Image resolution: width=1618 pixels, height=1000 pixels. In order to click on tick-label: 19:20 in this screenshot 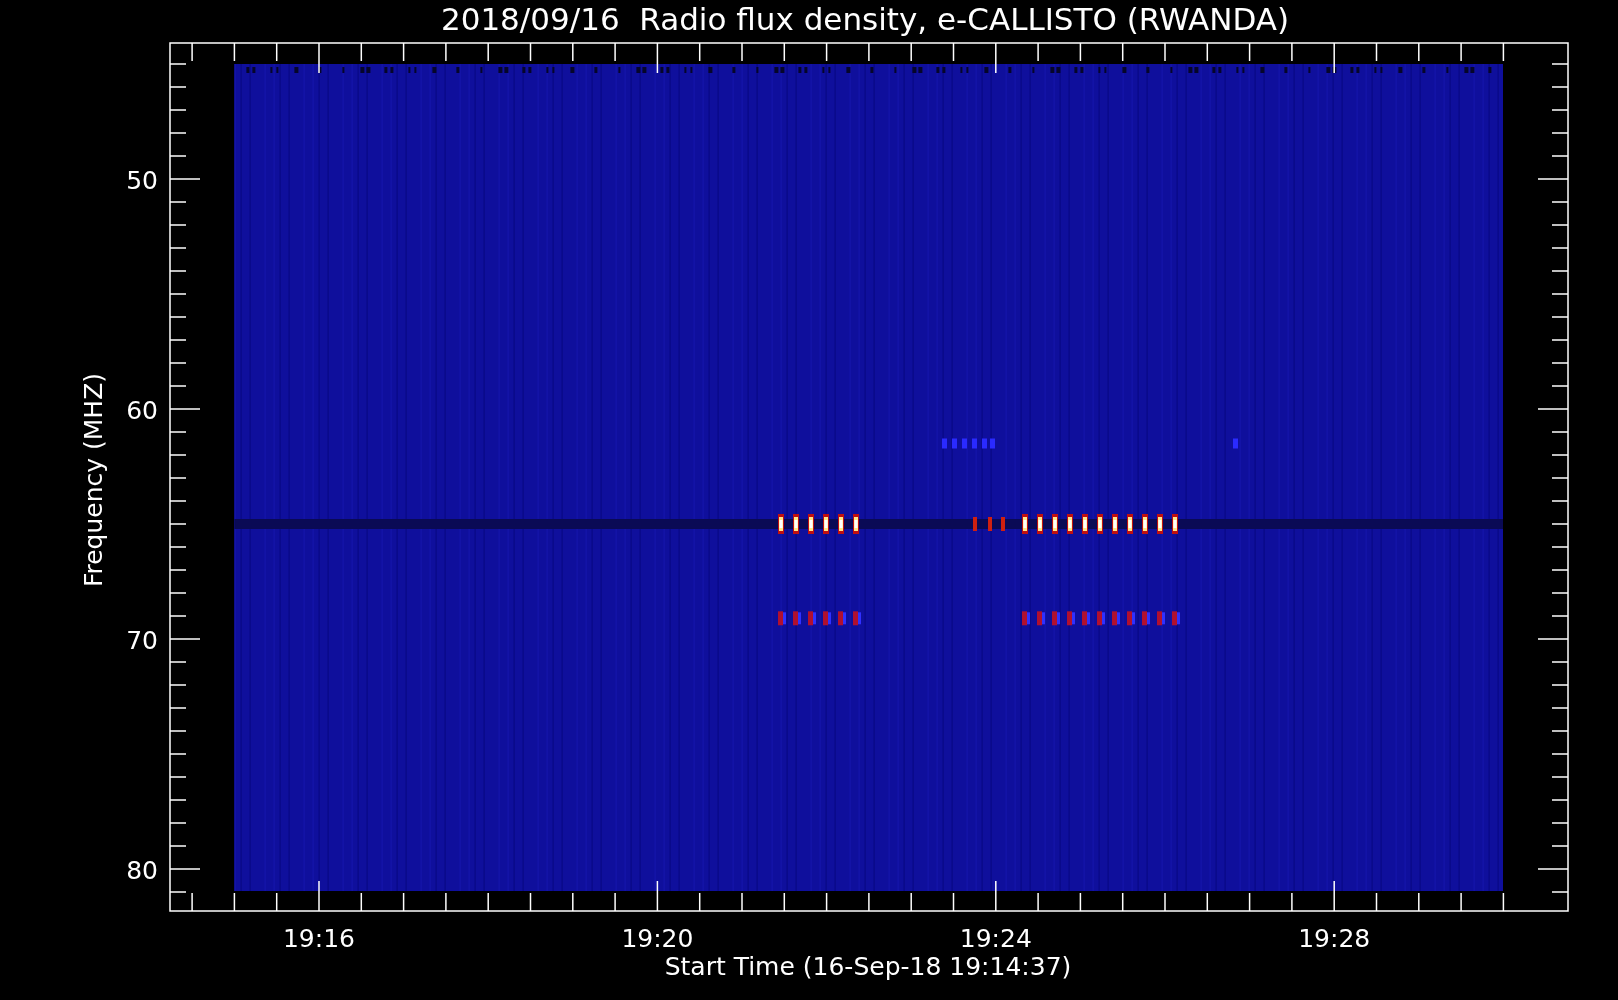, I will do `click(657, 938)`.